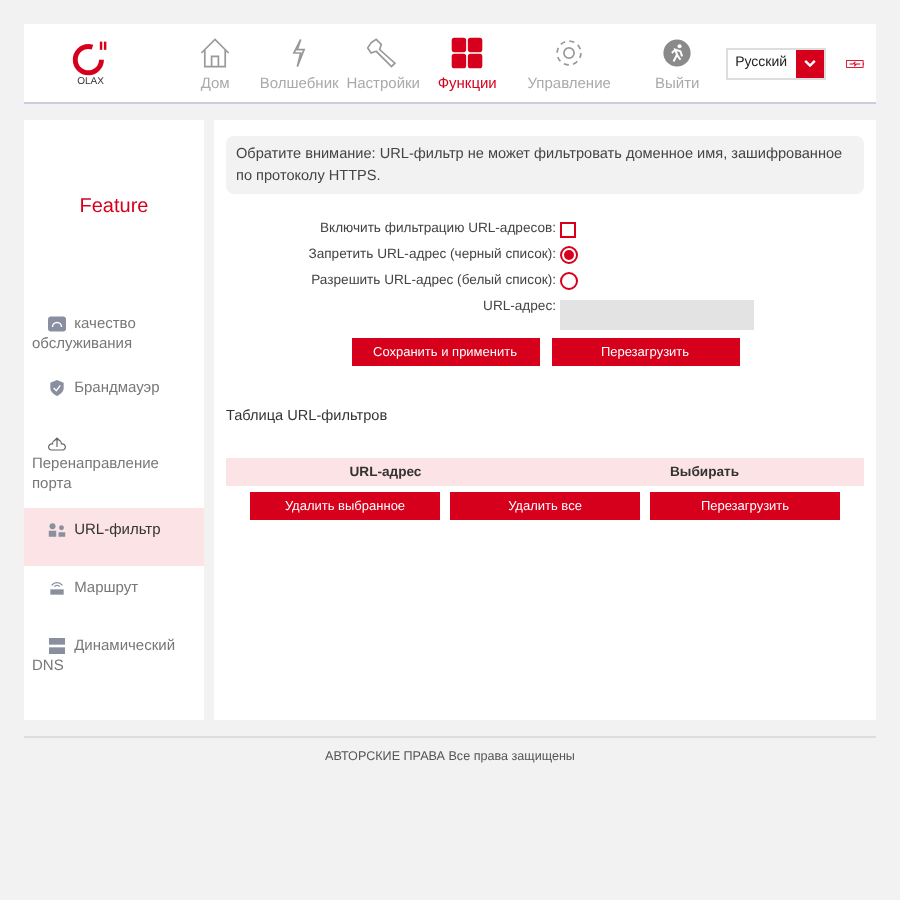 The image size is (900, 900). I want to click on wrench-icon, so click(383, 52).